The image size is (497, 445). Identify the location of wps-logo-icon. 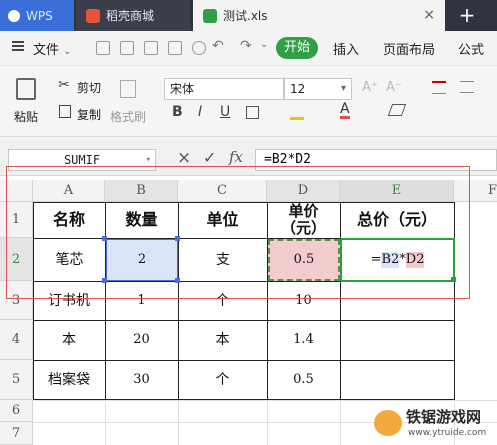
(14, 15).